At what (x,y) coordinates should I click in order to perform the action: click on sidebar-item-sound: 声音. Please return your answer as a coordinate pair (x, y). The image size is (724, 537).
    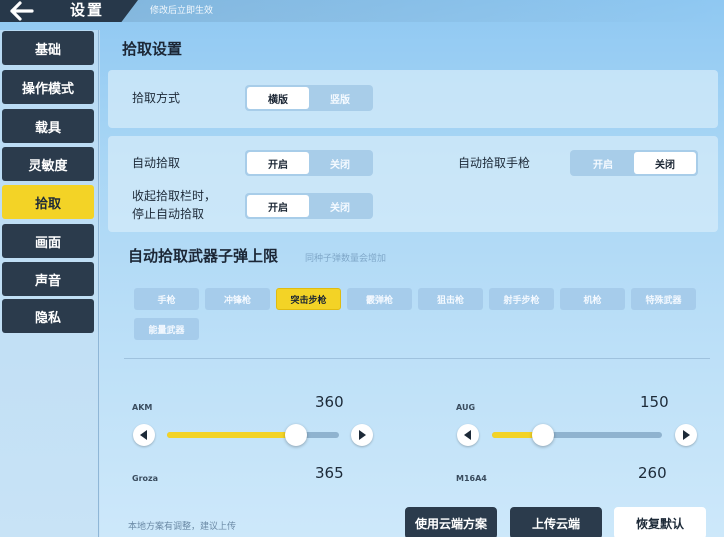
    Looking at the image, I should click on (48, 279).